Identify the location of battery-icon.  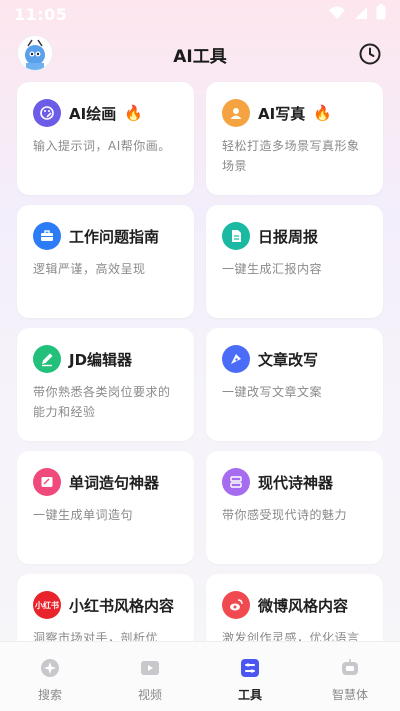
(381, 14).